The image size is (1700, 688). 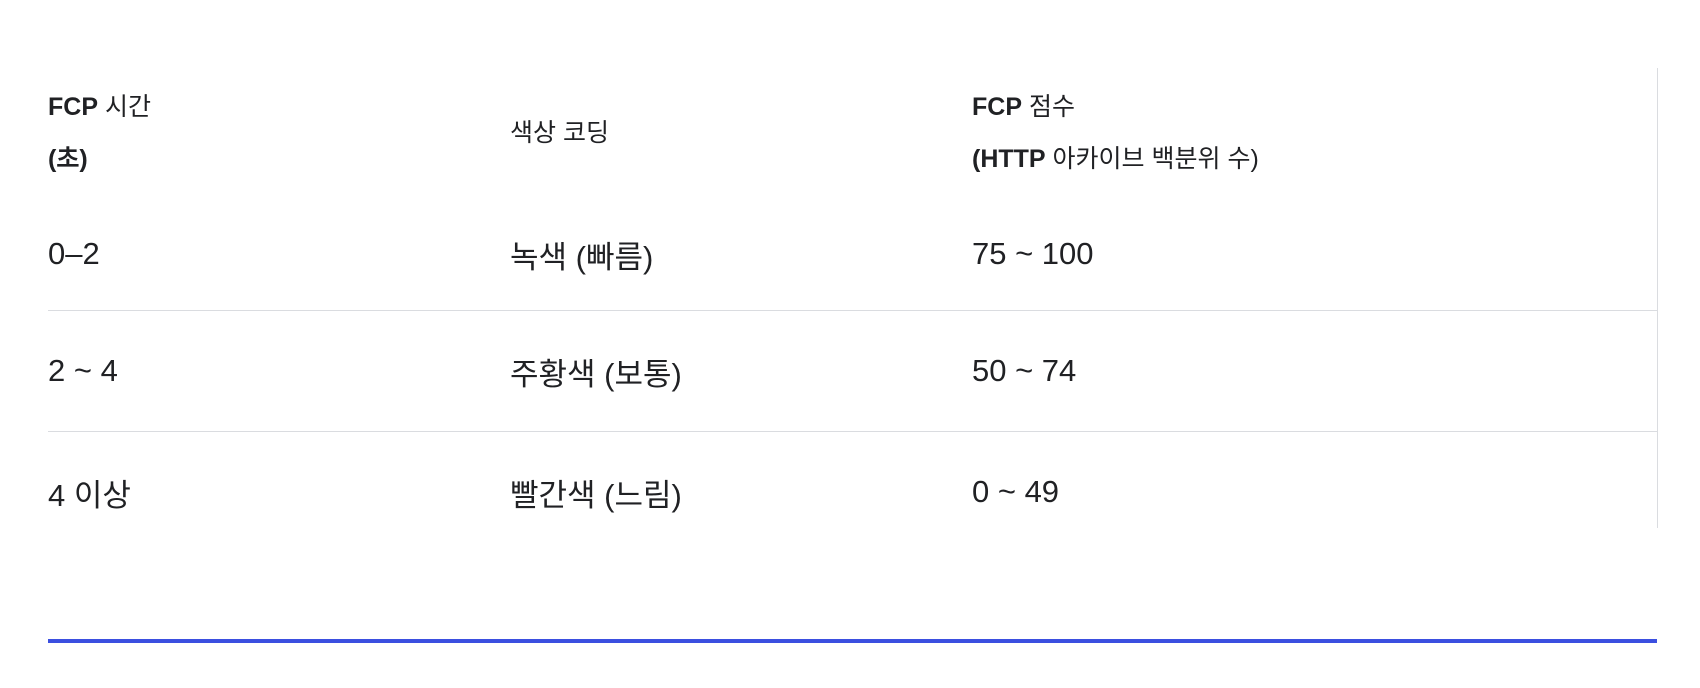 What do you see at coordinates (1013, 159) in the screenshot?
I see `header-fcp-score-http: HTTP` at bounding box center [1013, 159].